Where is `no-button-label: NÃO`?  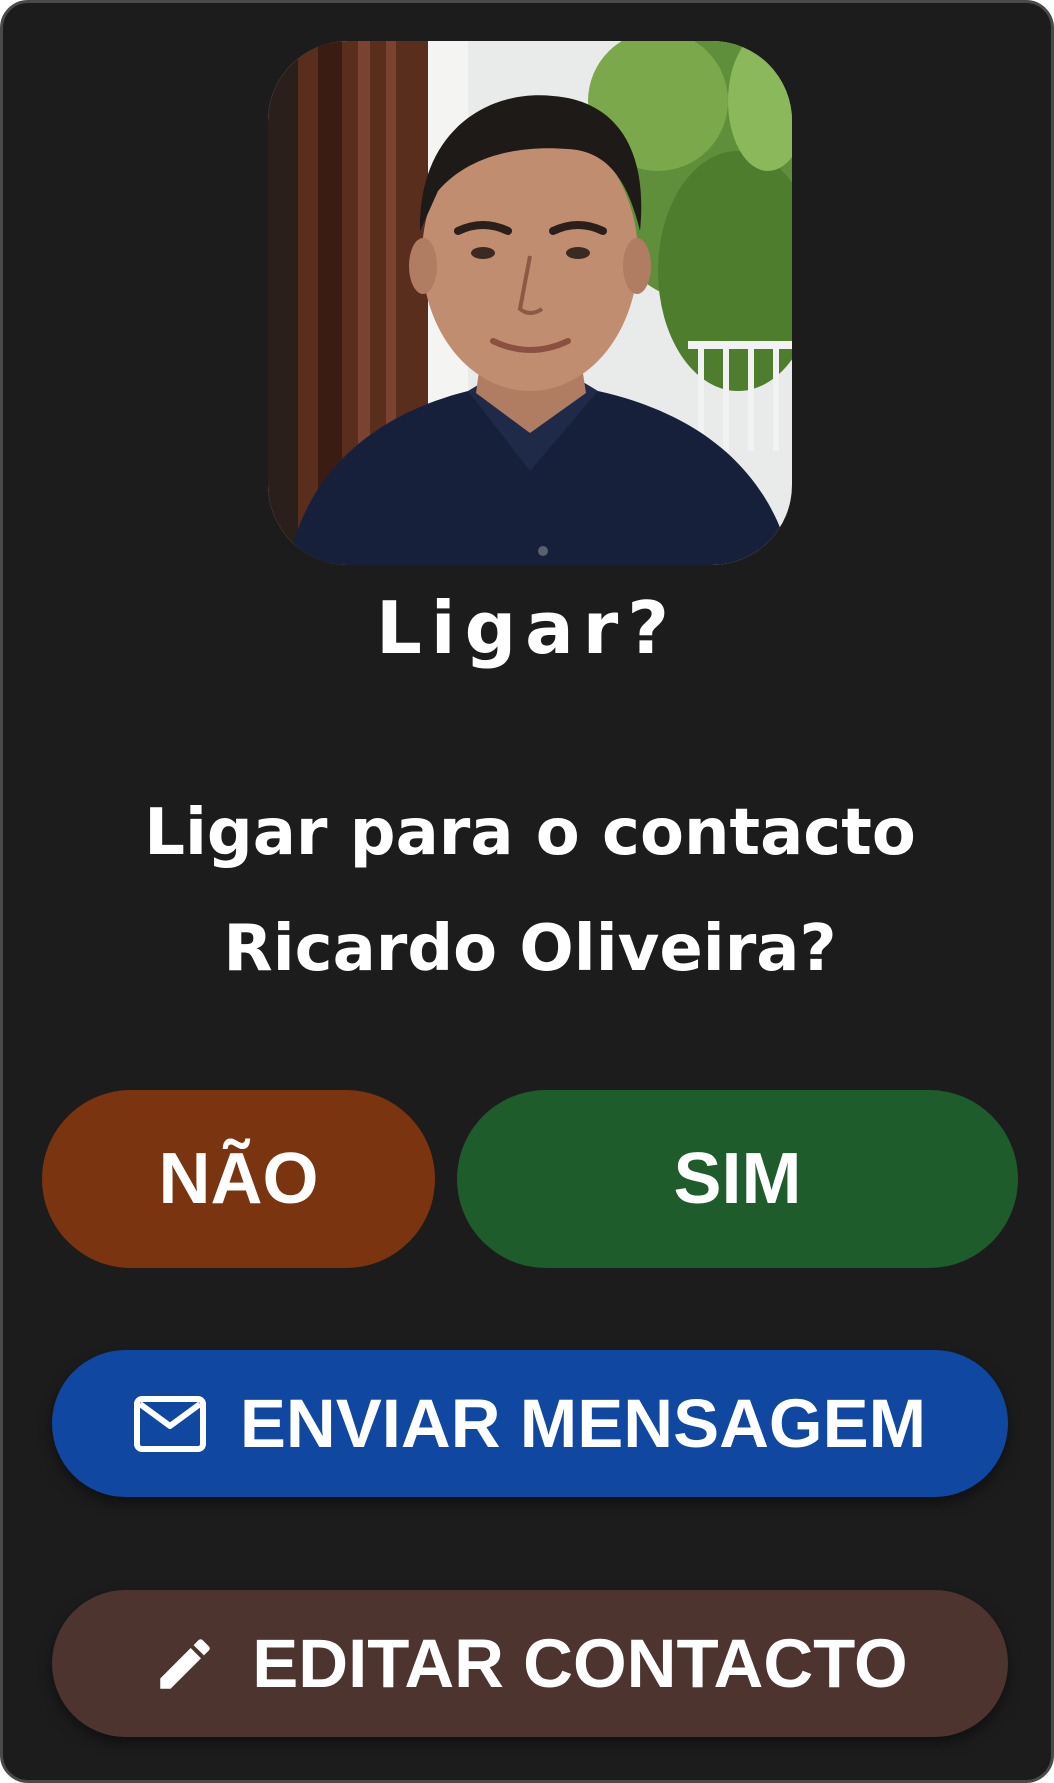 no-button-label: NÃO is located at coordinates (238, 1179).